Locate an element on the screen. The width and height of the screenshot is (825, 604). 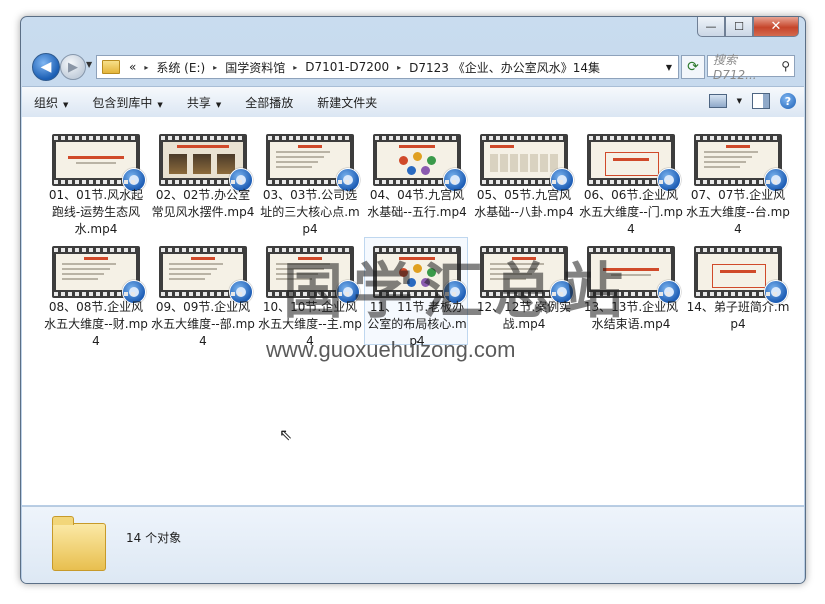
help-icon: ? is located at coordinates (788, 101).